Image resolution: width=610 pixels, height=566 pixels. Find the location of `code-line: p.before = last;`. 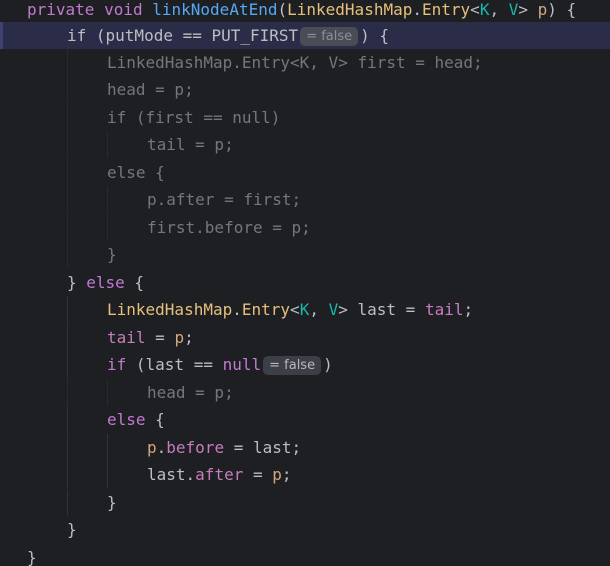

code-line: p.before = last; is located at coordinates (305, 447).